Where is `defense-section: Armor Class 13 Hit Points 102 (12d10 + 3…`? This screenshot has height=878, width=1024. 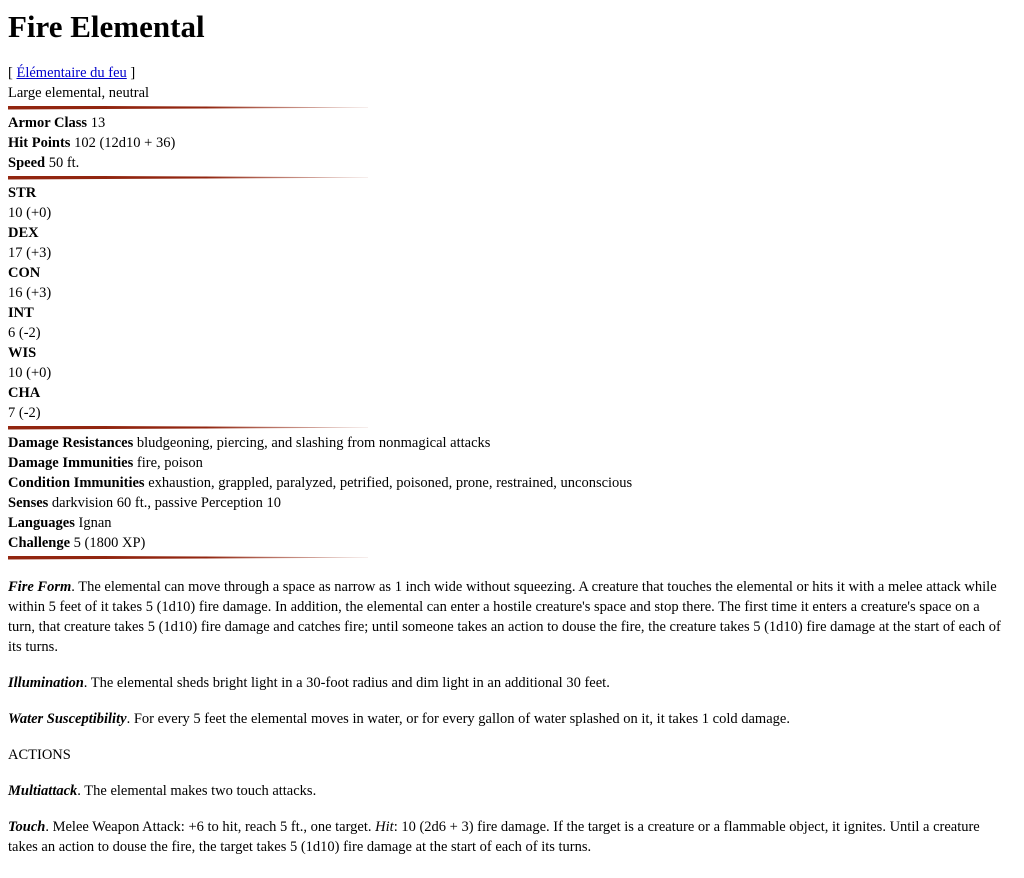
defense-section: Armor Class 13 Hit Points 102 (12d10 + 3… is located at coordinates (512, 143).